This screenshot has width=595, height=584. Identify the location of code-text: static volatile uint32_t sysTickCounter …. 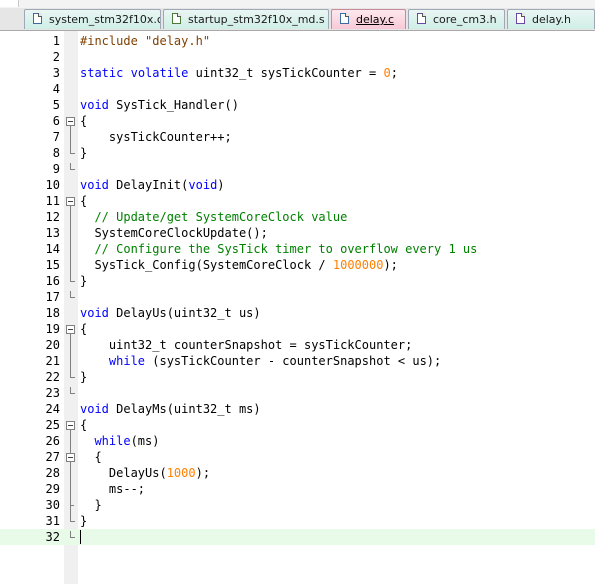
(239, 73).